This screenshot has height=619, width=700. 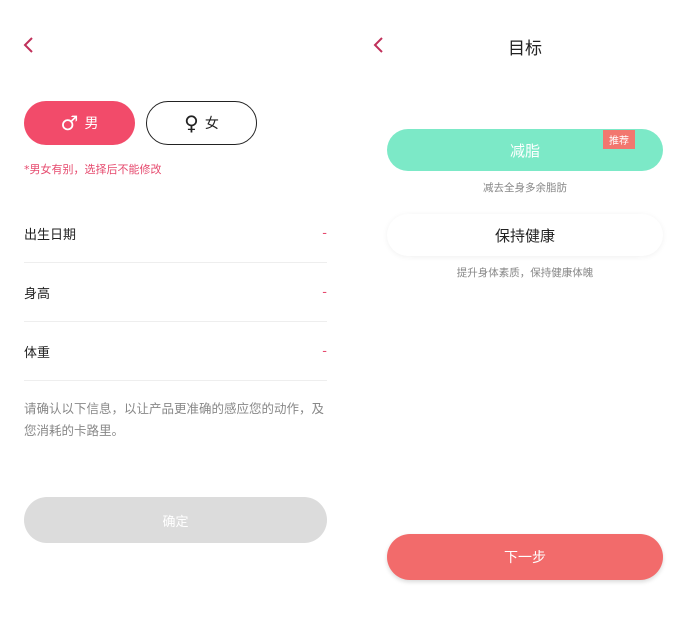 What do you see at coordinates (174, 419) in the screenshot?
I see `info-text: 请确认以下信息，以让产品更准确的感应您的动作，及您消耗的卡路里。` at bounding box center [174, 419].